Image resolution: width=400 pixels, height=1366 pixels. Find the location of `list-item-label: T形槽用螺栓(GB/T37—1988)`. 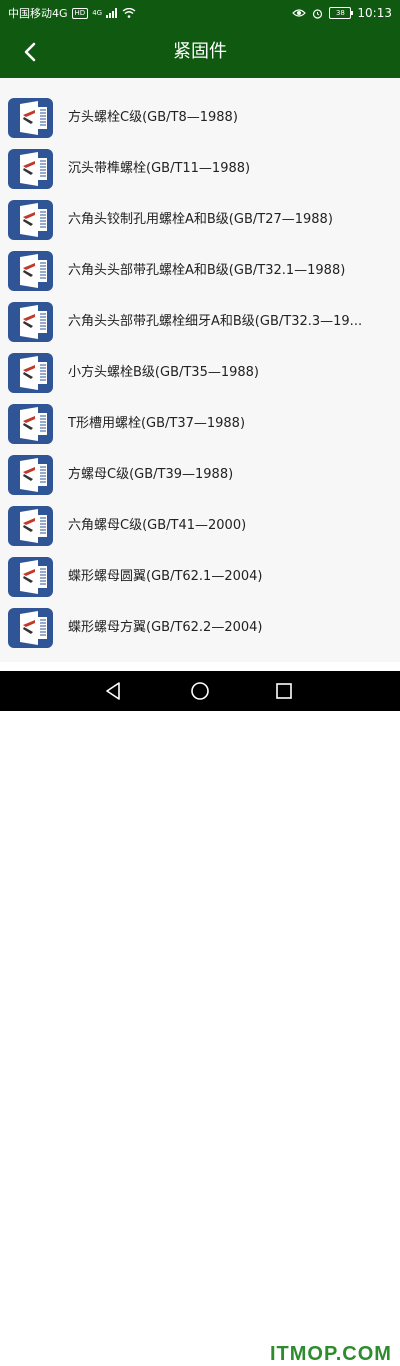

list-item-label: T形槽用螺栓(GB/T37—1988) is located at coordinates (157, 423).